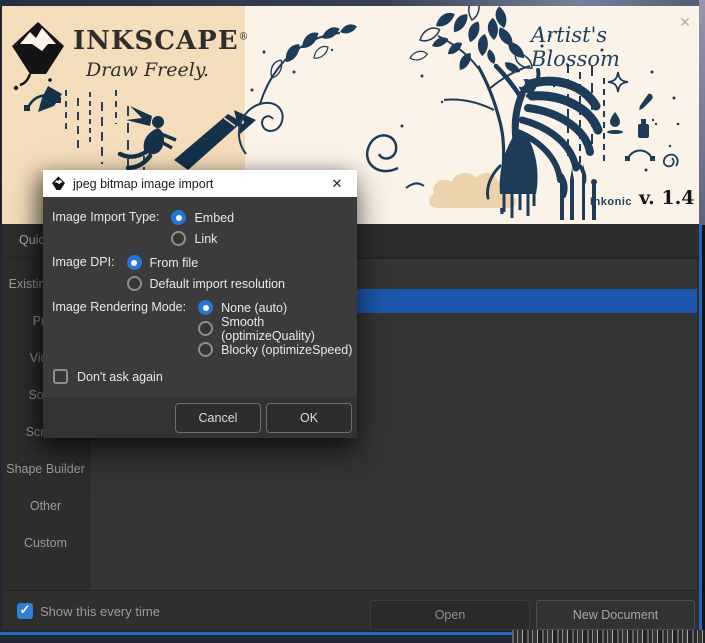 This screenshot has height=643, width=705. What do you see at coordinates (60, 376) in the screenshot?
I see `dont-ask-checkbox` at bounding box center [60, 376].